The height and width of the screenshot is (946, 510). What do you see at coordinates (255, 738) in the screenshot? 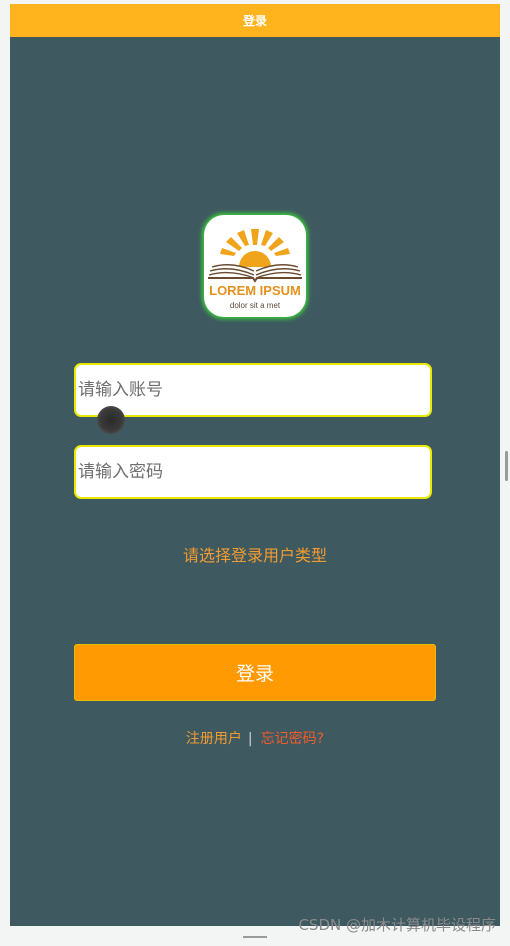
I see `auth-links: 注册用户 | 忘记密码?` at bounding box center [255, 738].